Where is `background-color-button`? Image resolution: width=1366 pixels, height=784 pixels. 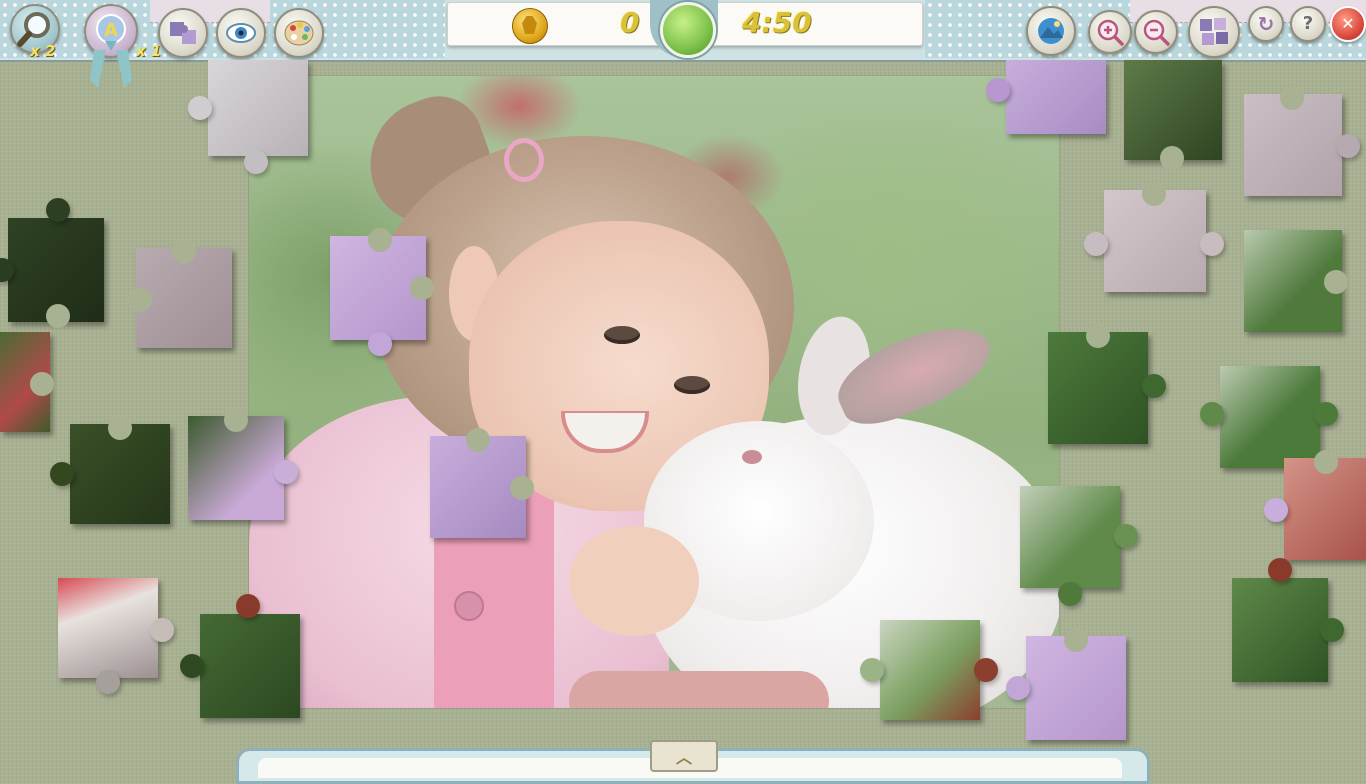
background-color-button is located at coordinates (299, 33).